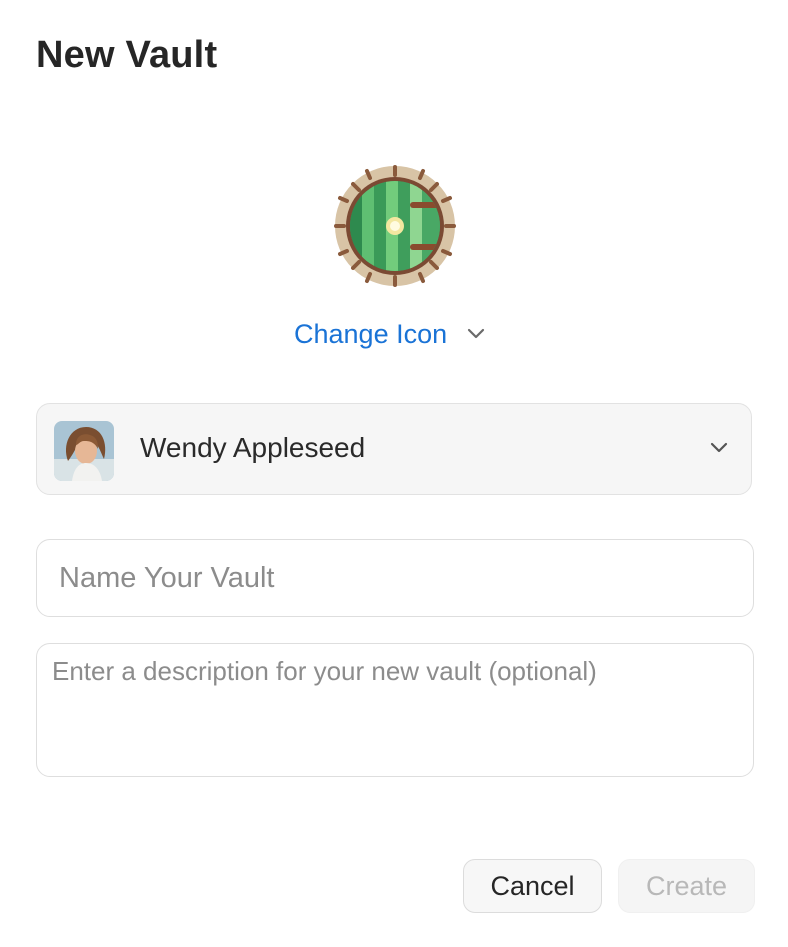 The image size is (788, 947). What do you see at coordinates (253, 447) in the screenshot?
I see `account-name: Wendy Appleseed` at bounding box center [253, 447].